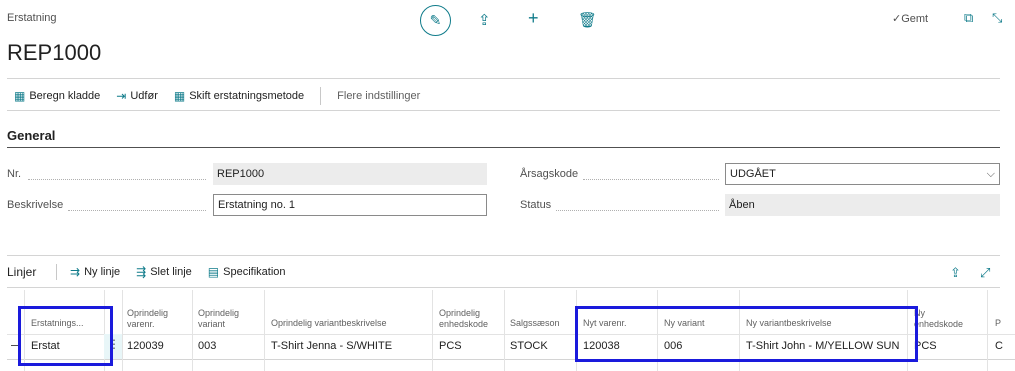 Image resolution: width=1015 pixels, height=371 pixels. I want to click on saved-status: ✓Gemt, so click(910, 18).